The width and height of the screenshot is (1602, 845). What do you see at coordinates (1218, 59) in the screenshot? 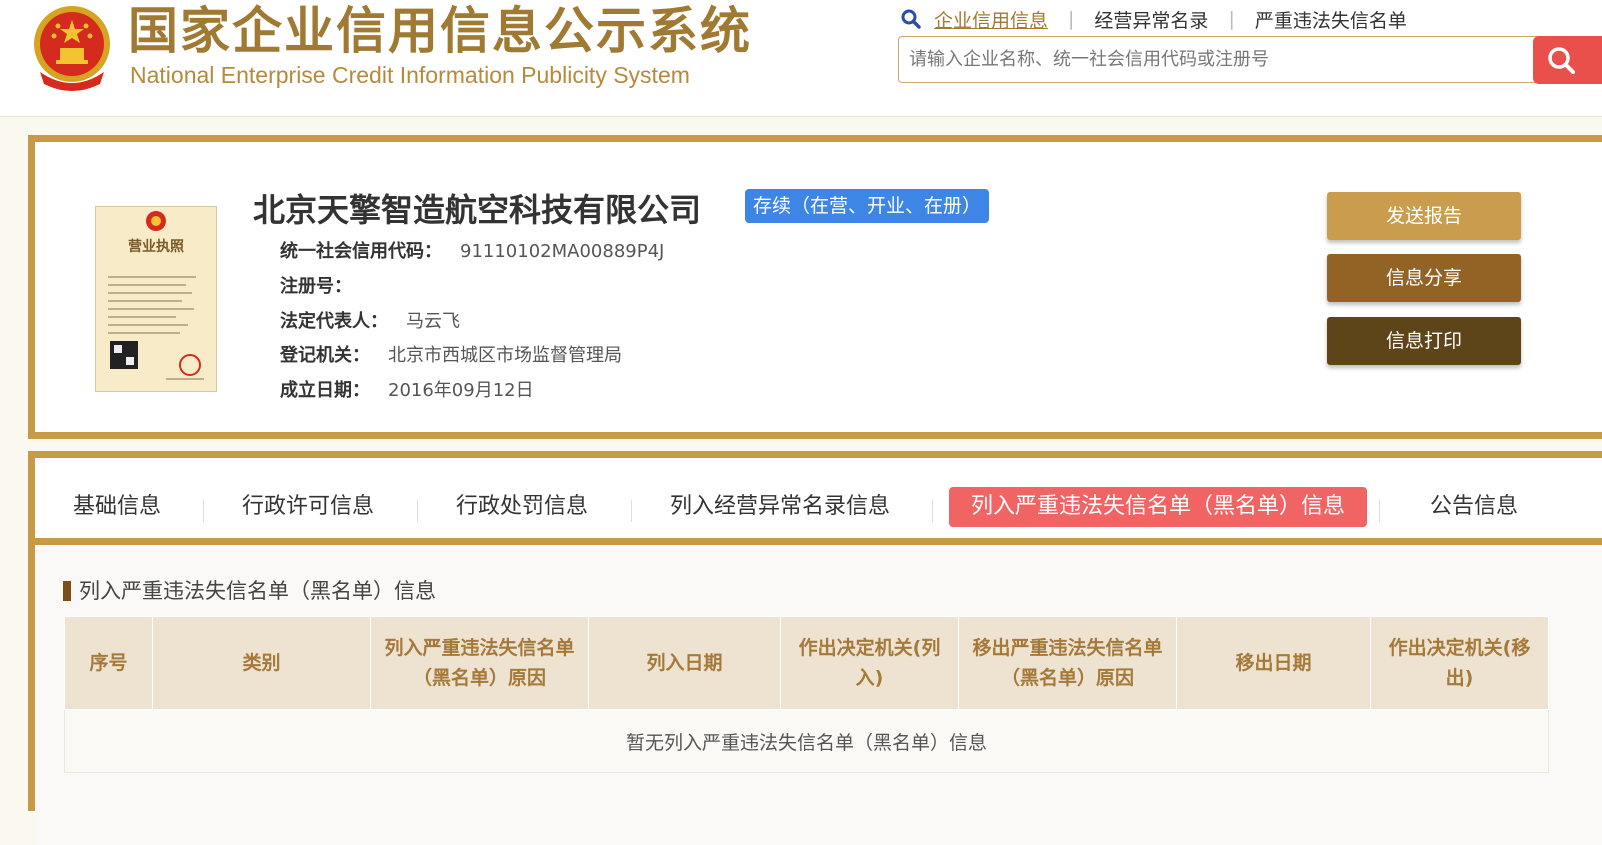
I see `search-input` at bounding box center [1218, 59].